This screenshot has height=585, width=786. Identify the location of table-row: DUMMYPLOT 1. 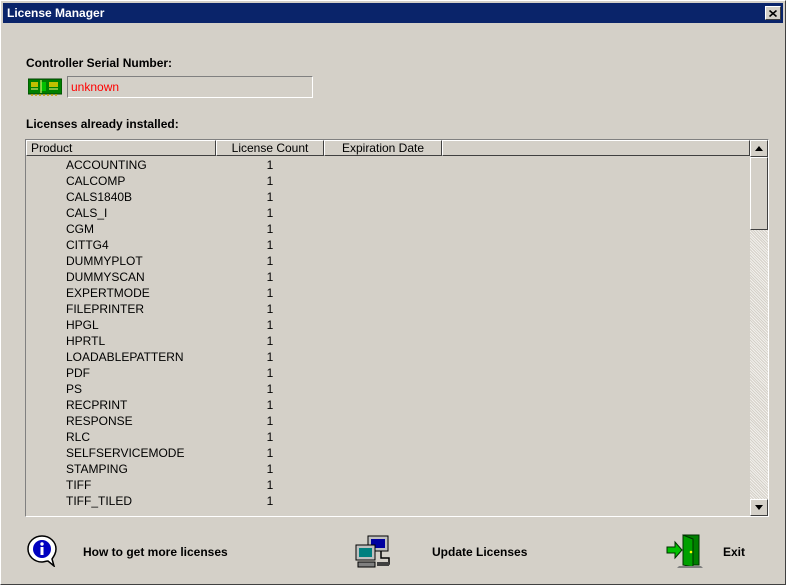
(388, 261).